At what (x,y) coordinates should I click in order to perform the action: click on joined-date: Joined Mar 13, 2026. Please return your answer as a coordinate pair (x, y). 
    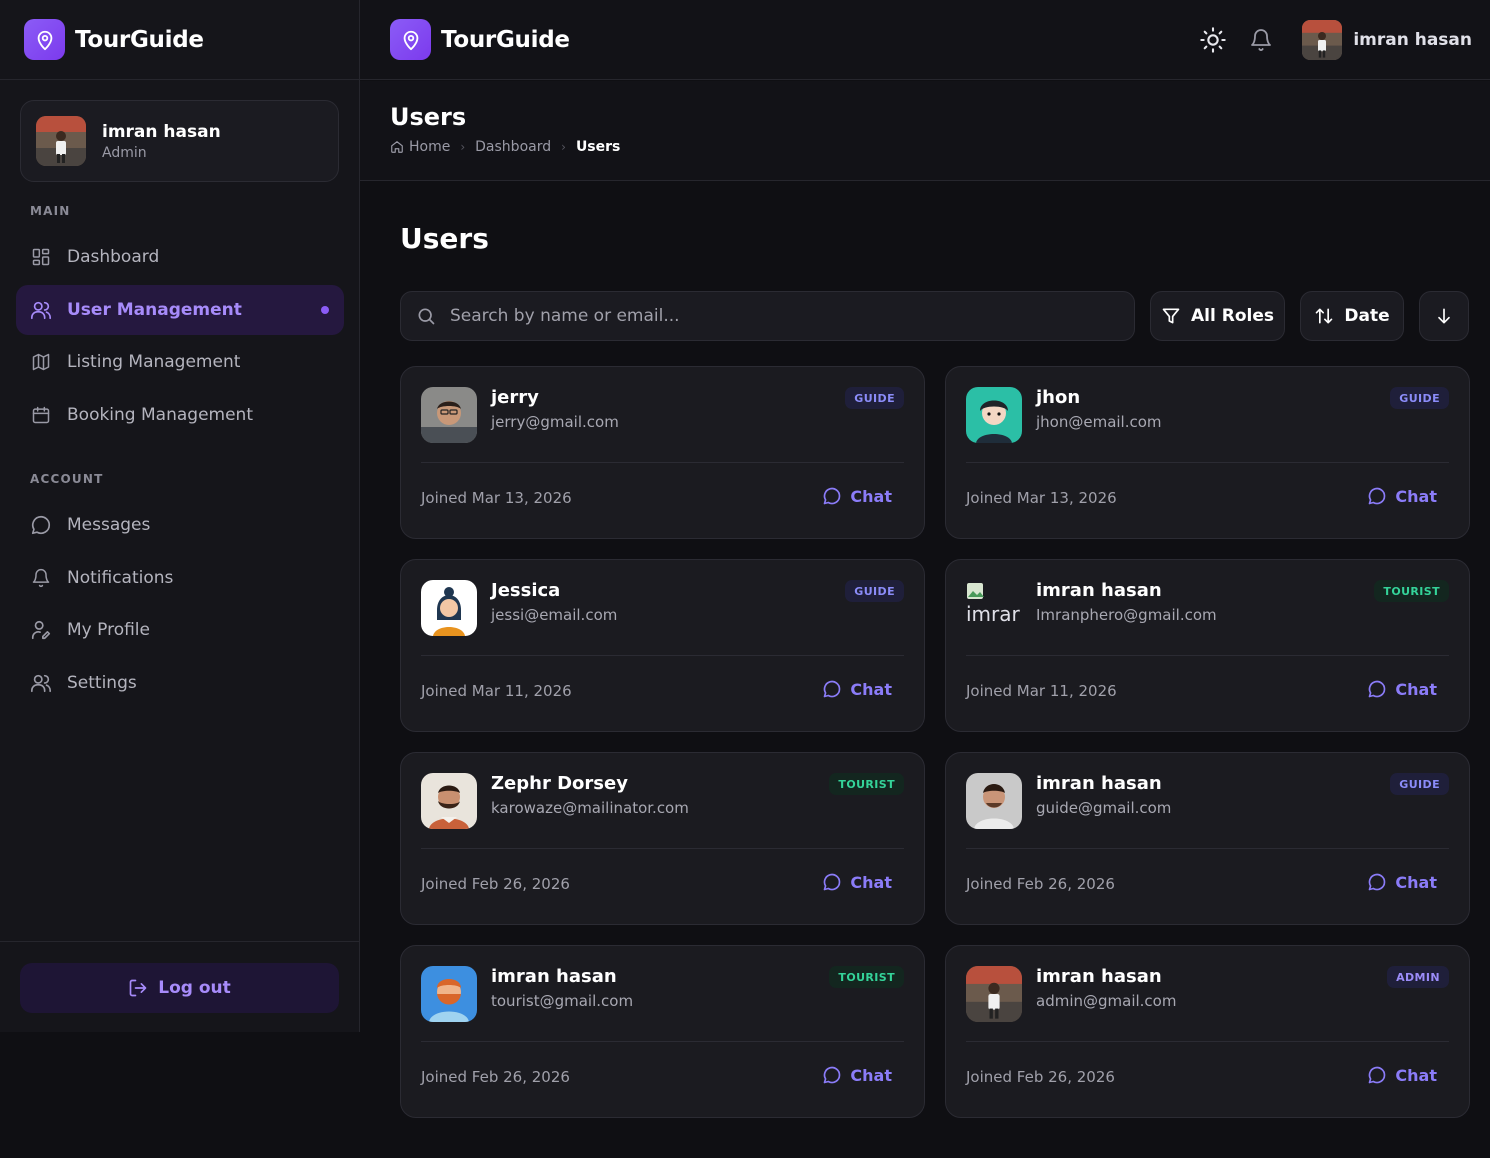
    Looking at the image, I should click on (1041, 498).